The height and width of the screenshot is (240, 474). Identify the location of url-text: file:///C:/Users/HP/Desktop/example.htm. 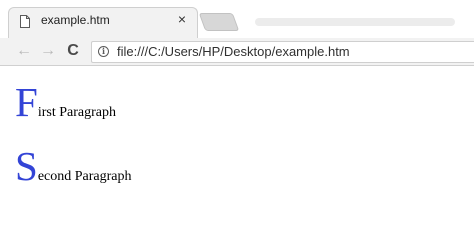
(233, 51).